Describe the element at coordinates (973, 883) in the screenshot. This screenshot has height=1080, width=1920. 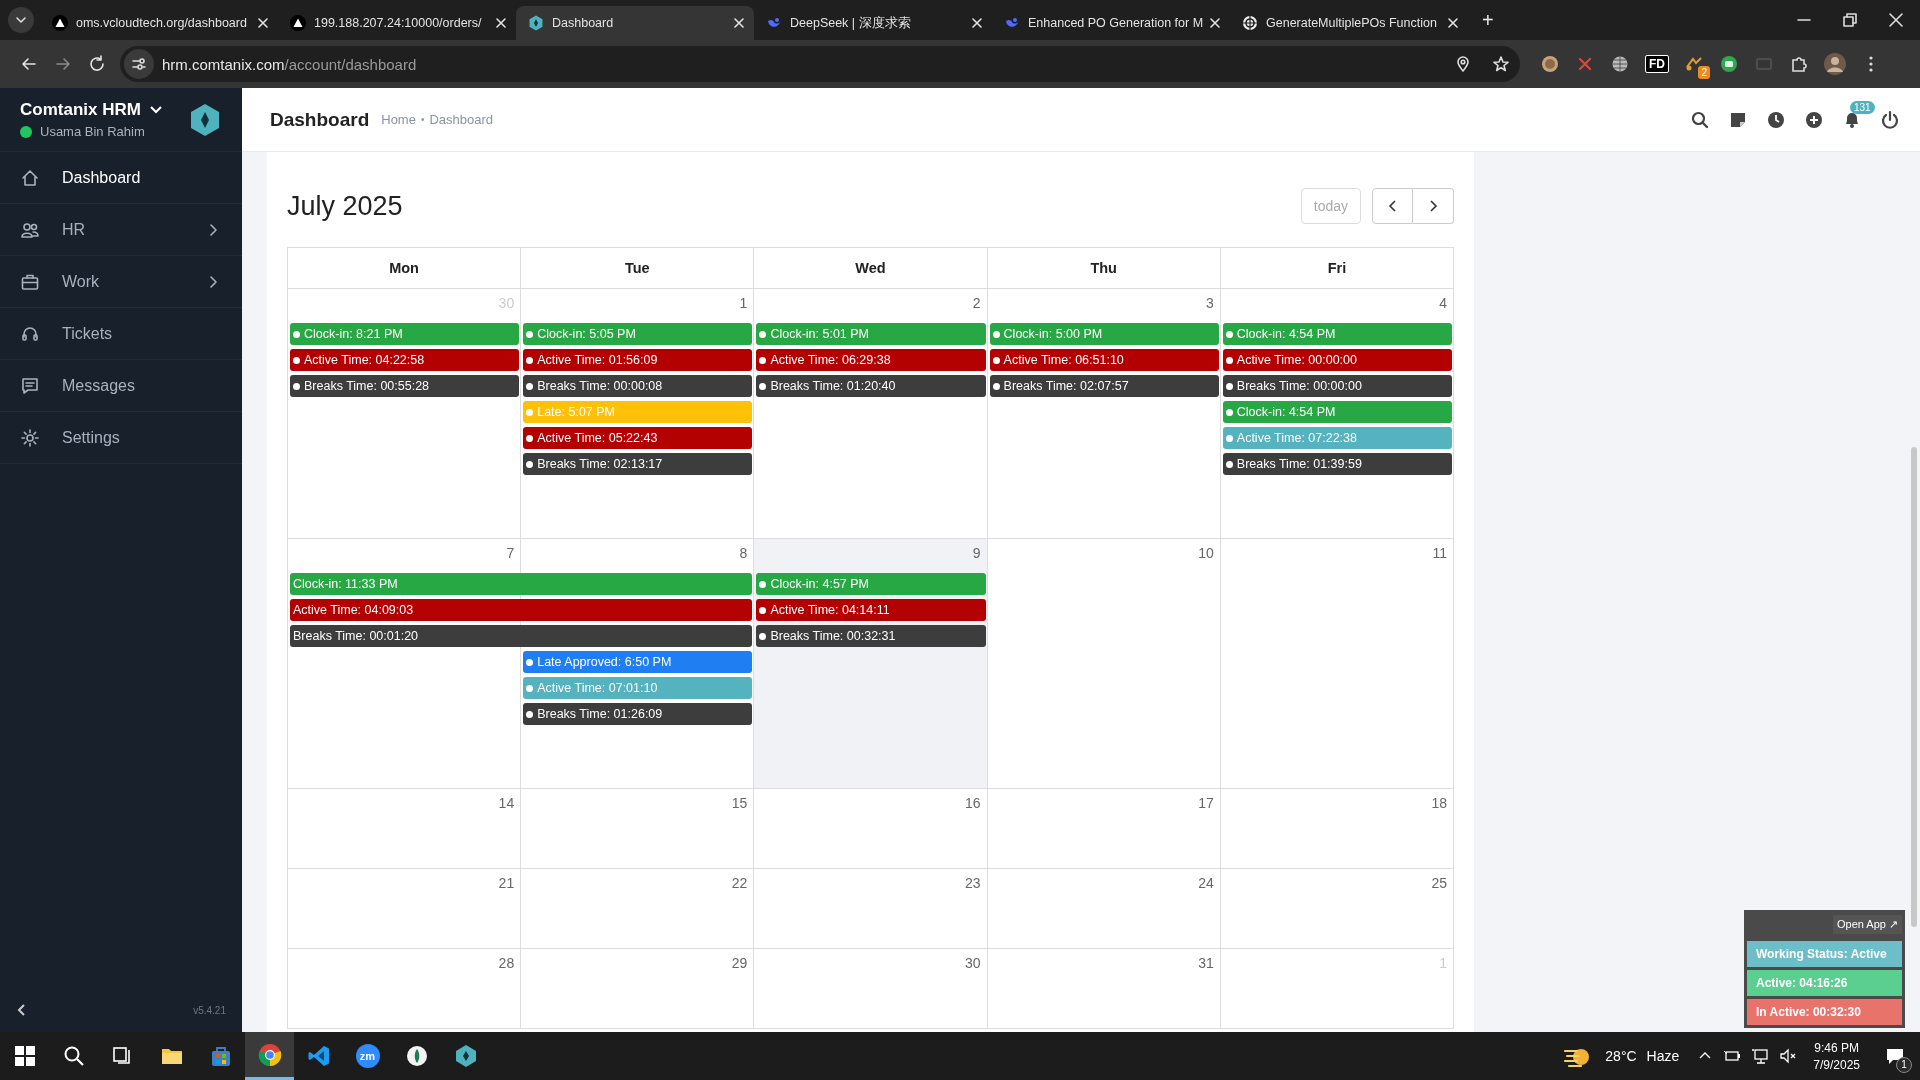
I see `day-number: 23` at that location.